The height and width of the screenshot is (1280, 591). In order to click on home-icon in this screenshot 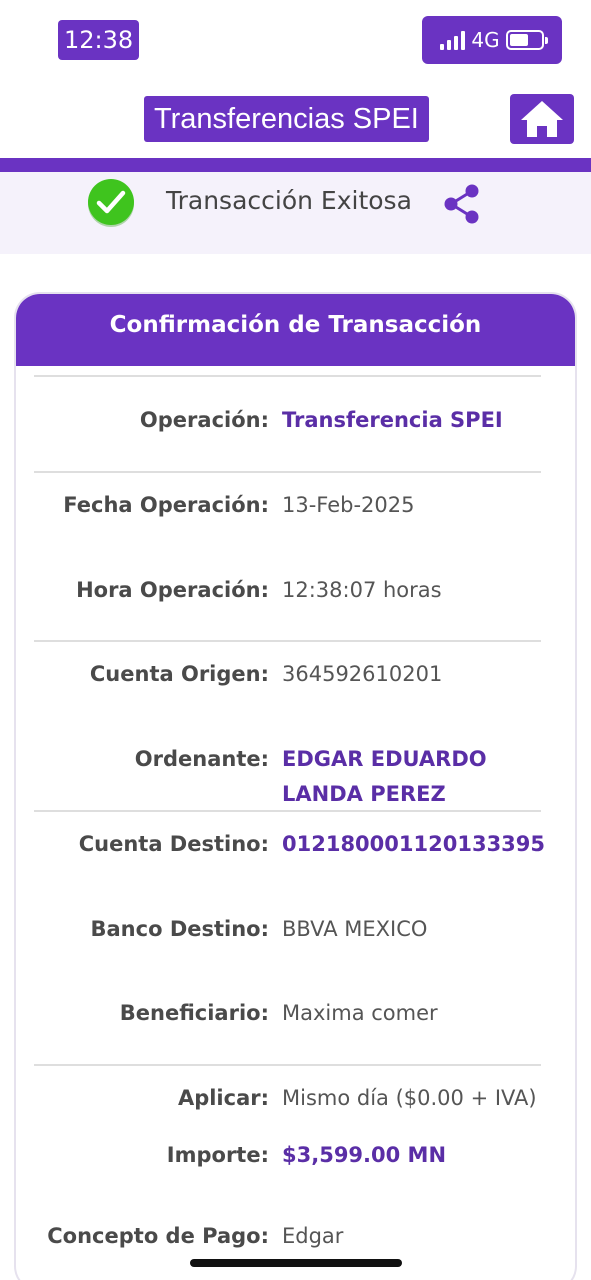, I will do `click(542, 119)`.